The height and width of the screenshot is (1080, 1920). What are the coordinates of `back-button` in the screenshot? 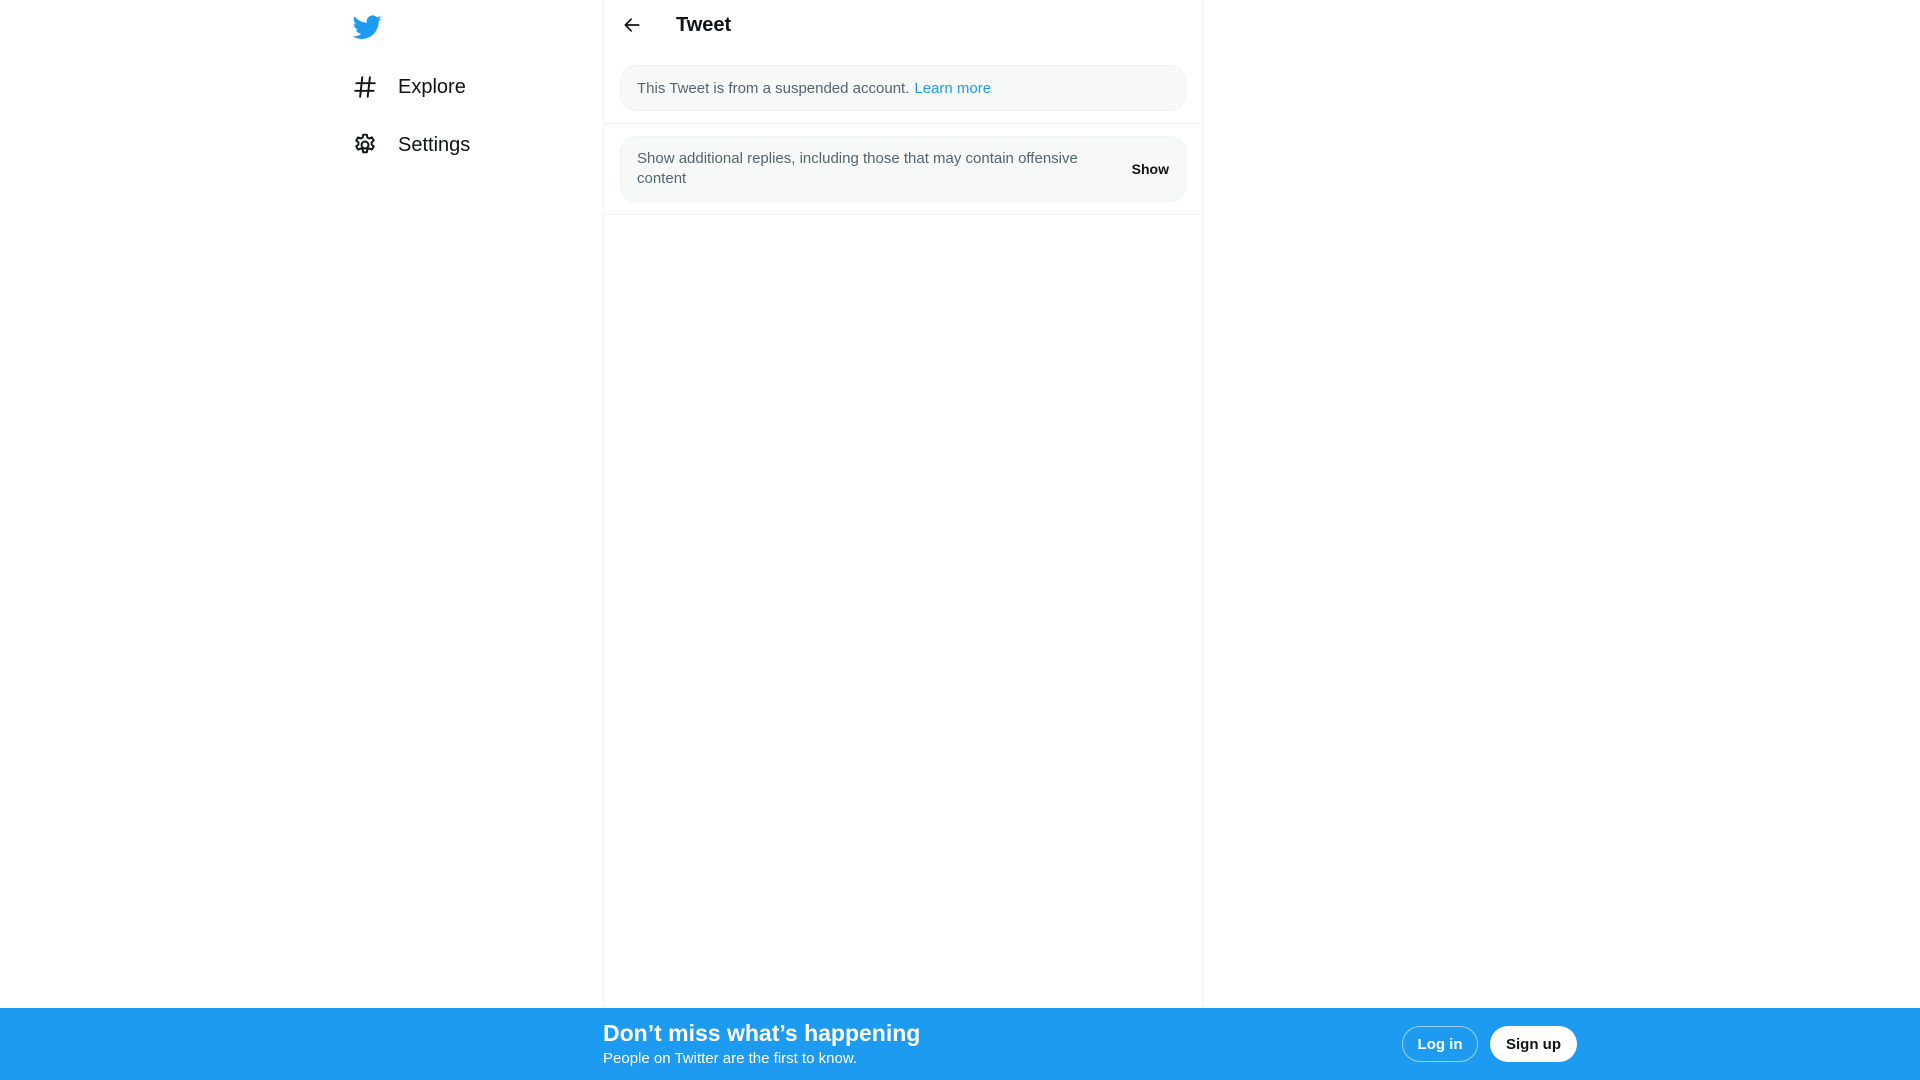 It's located at (632, 25).